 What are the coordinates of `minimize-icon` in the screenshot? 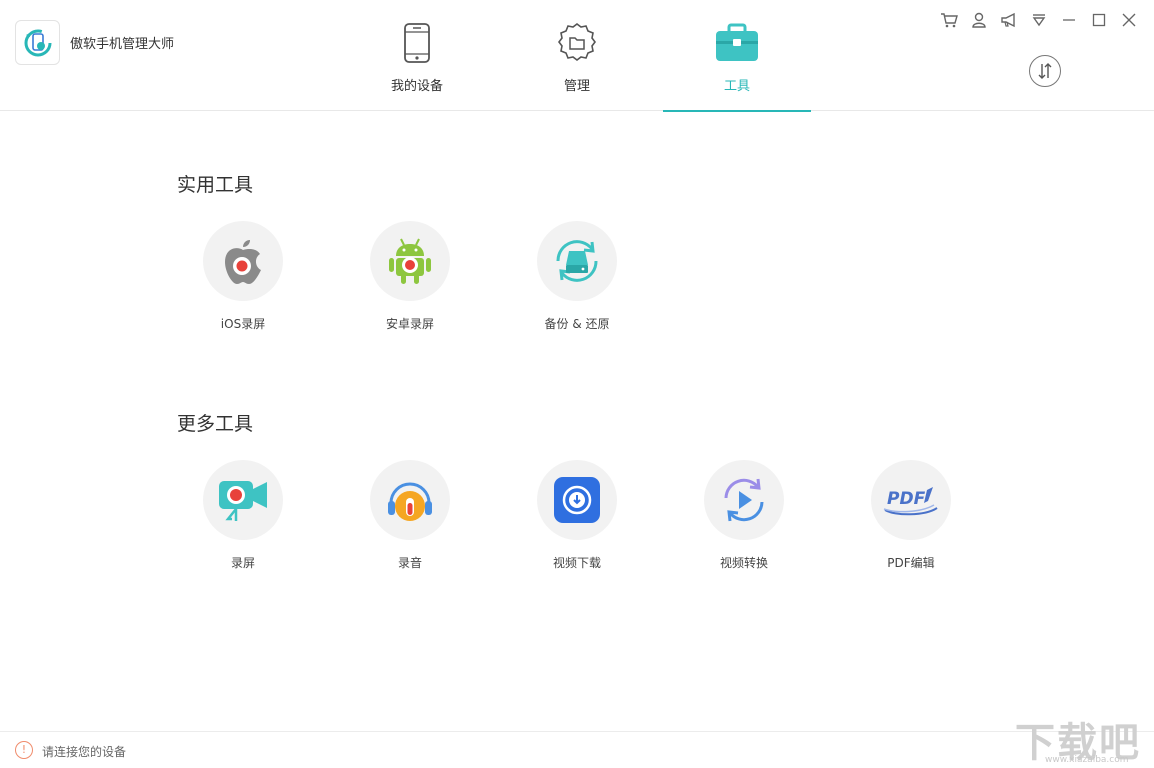 It's located at (1069, 20).